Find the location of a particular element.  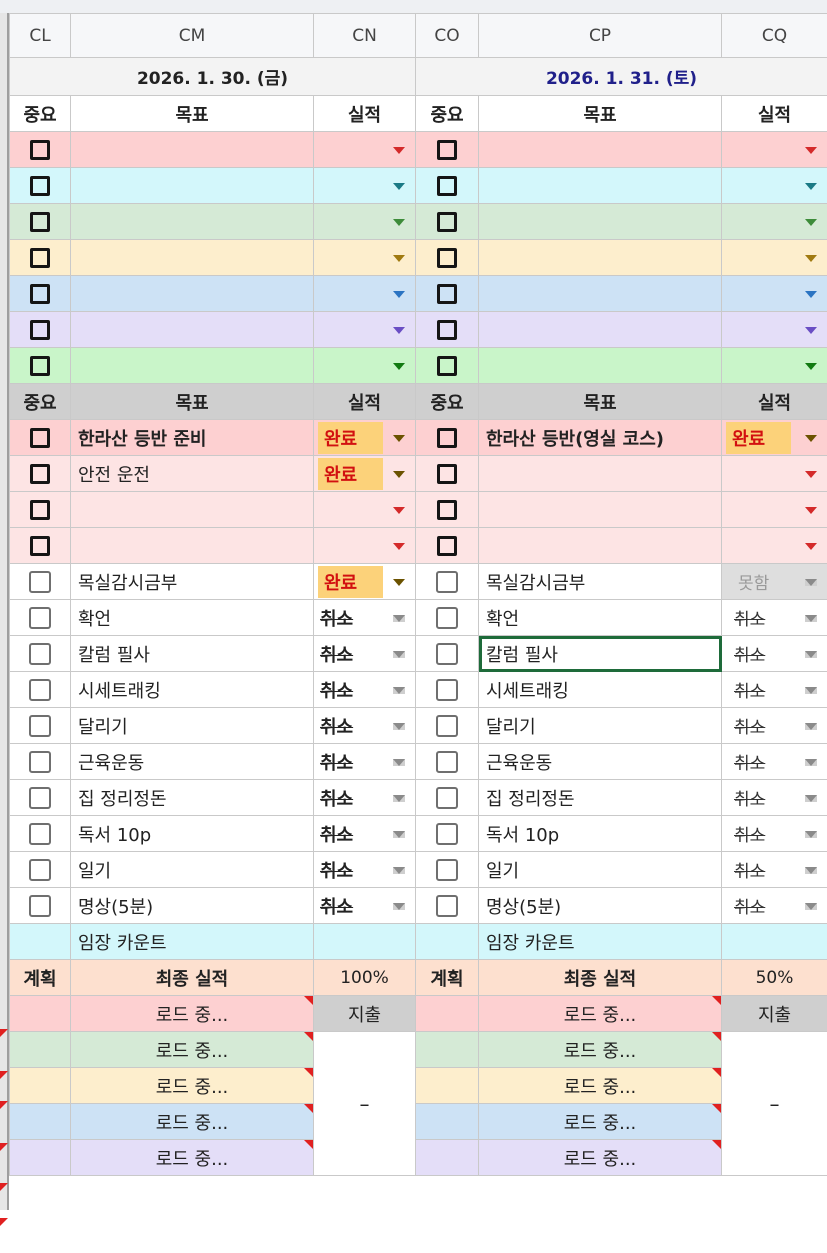

count-label: 임장 카운트 is located at coordinates (600, 941).